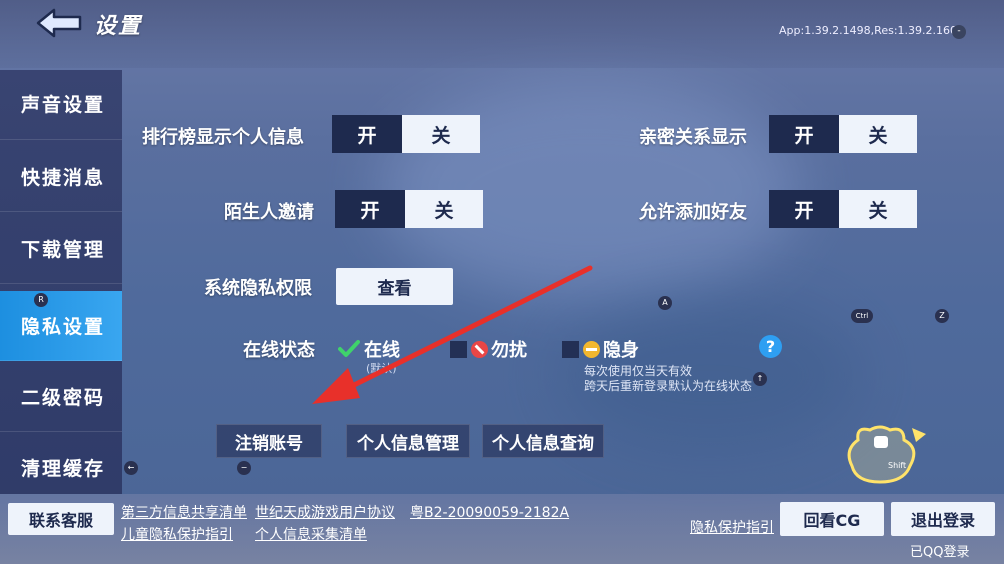  I want to click on personal-info-query-button: 个人信息查询, so click(543, 441).